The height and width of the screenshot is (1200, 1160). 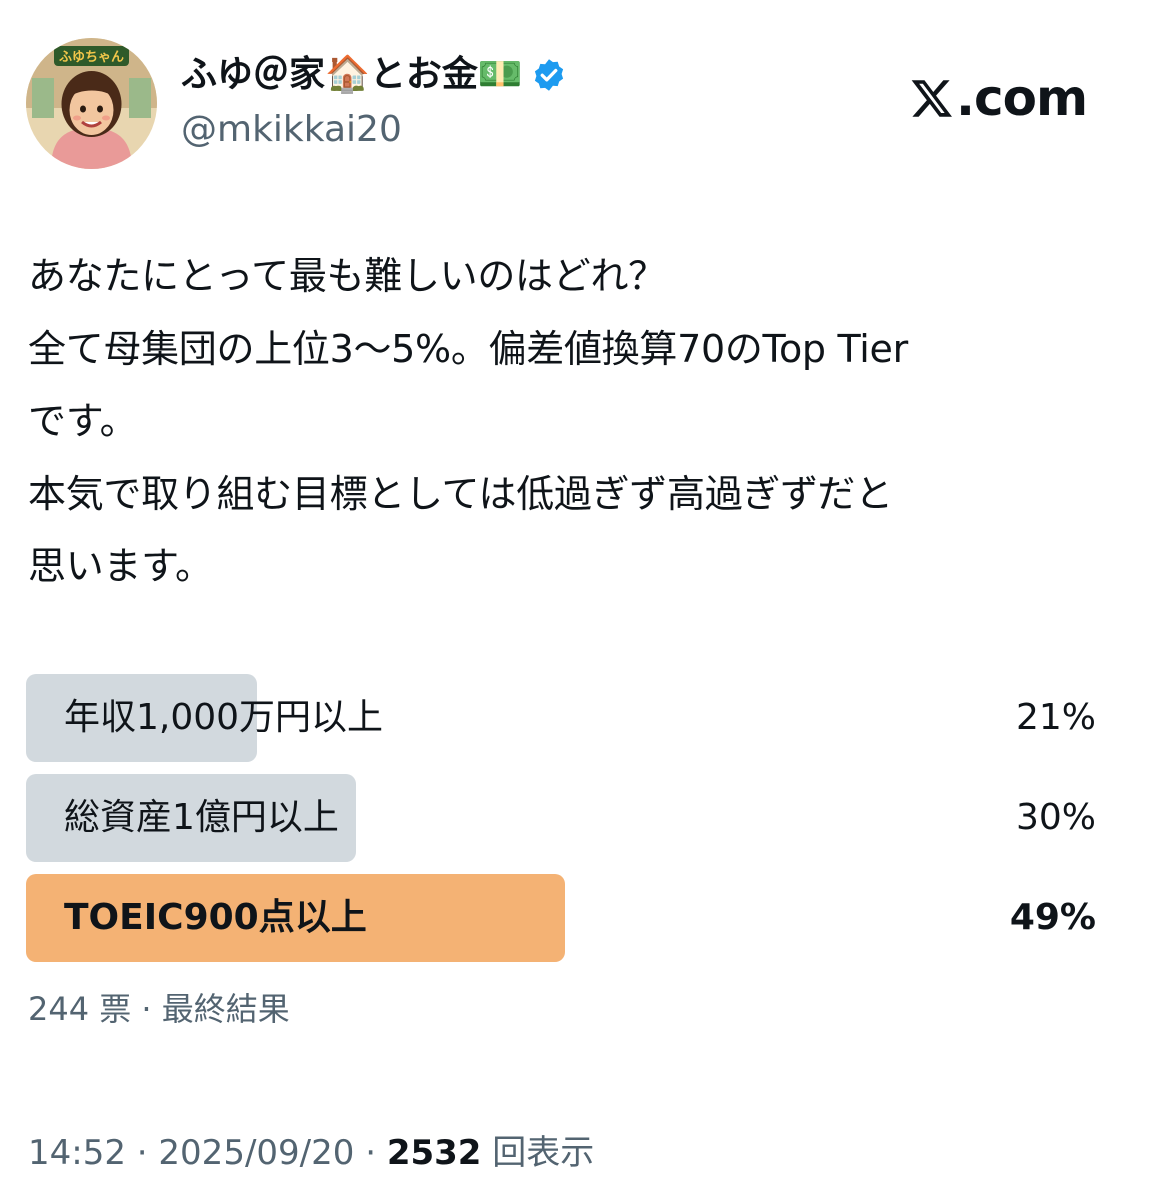 What do you see at coordinates (434, 1153) in the screenshot?
I see `view-count: 2532` at bounding box center [434, 1153].